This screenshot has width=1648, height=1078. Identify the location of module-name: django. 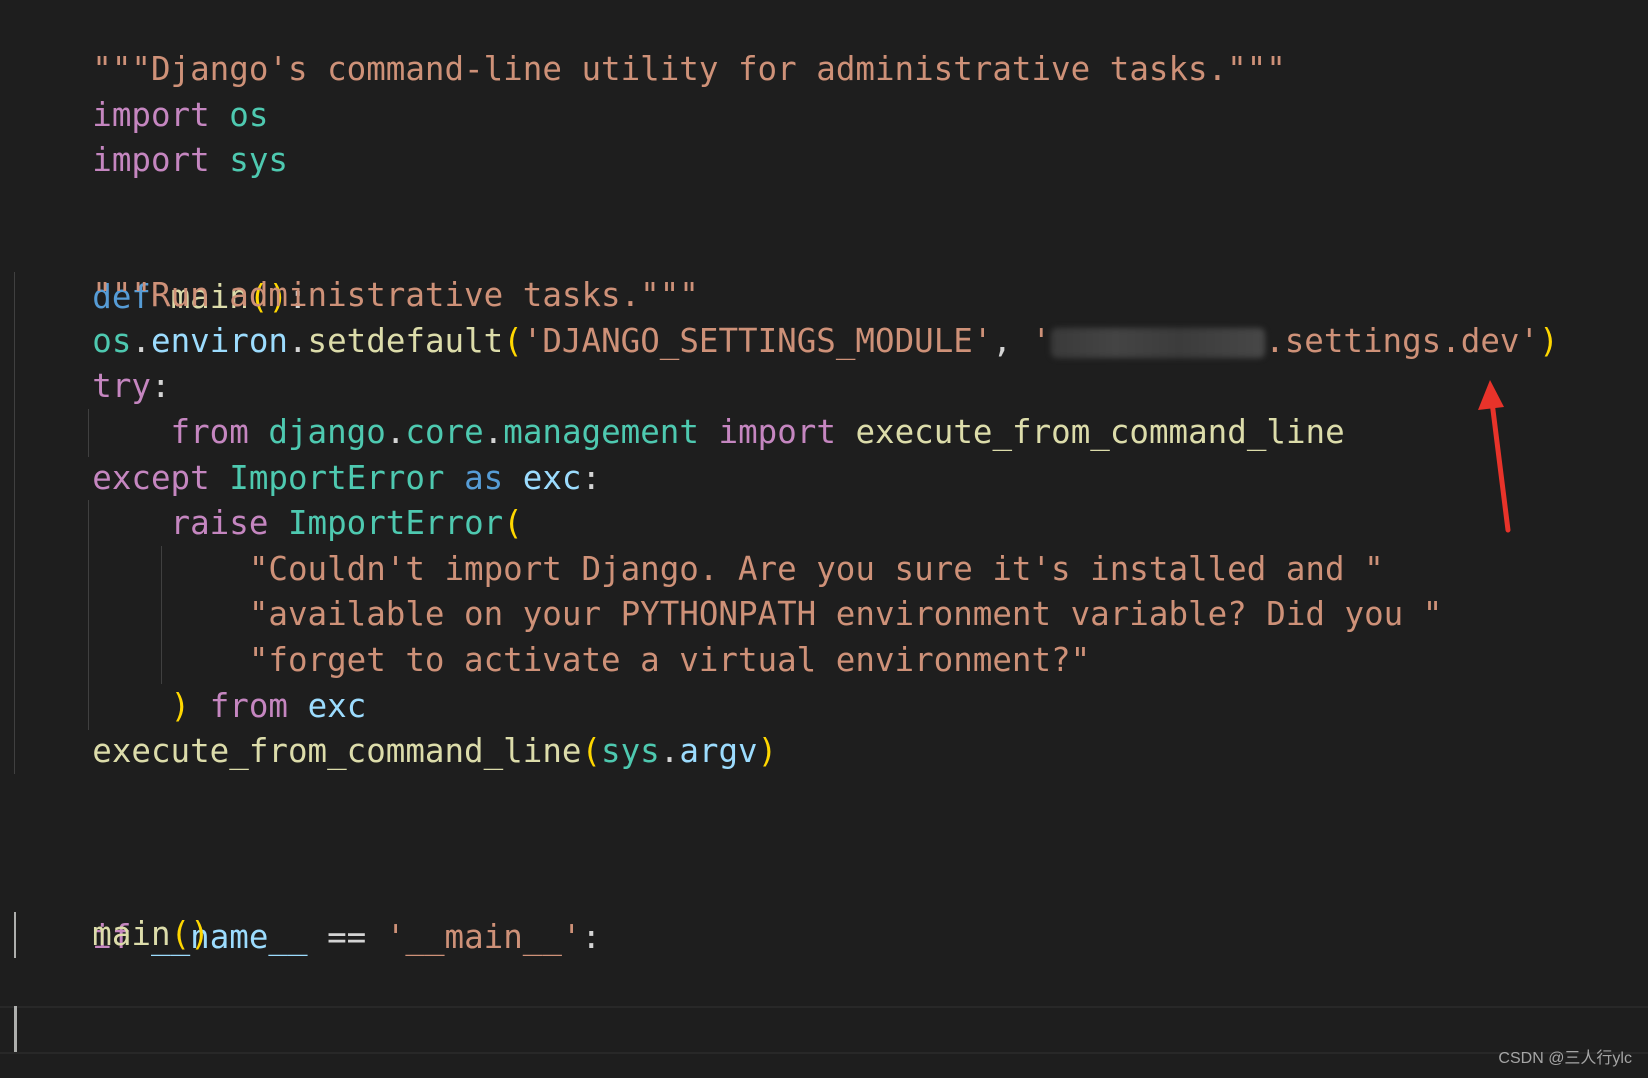
(327, 432).